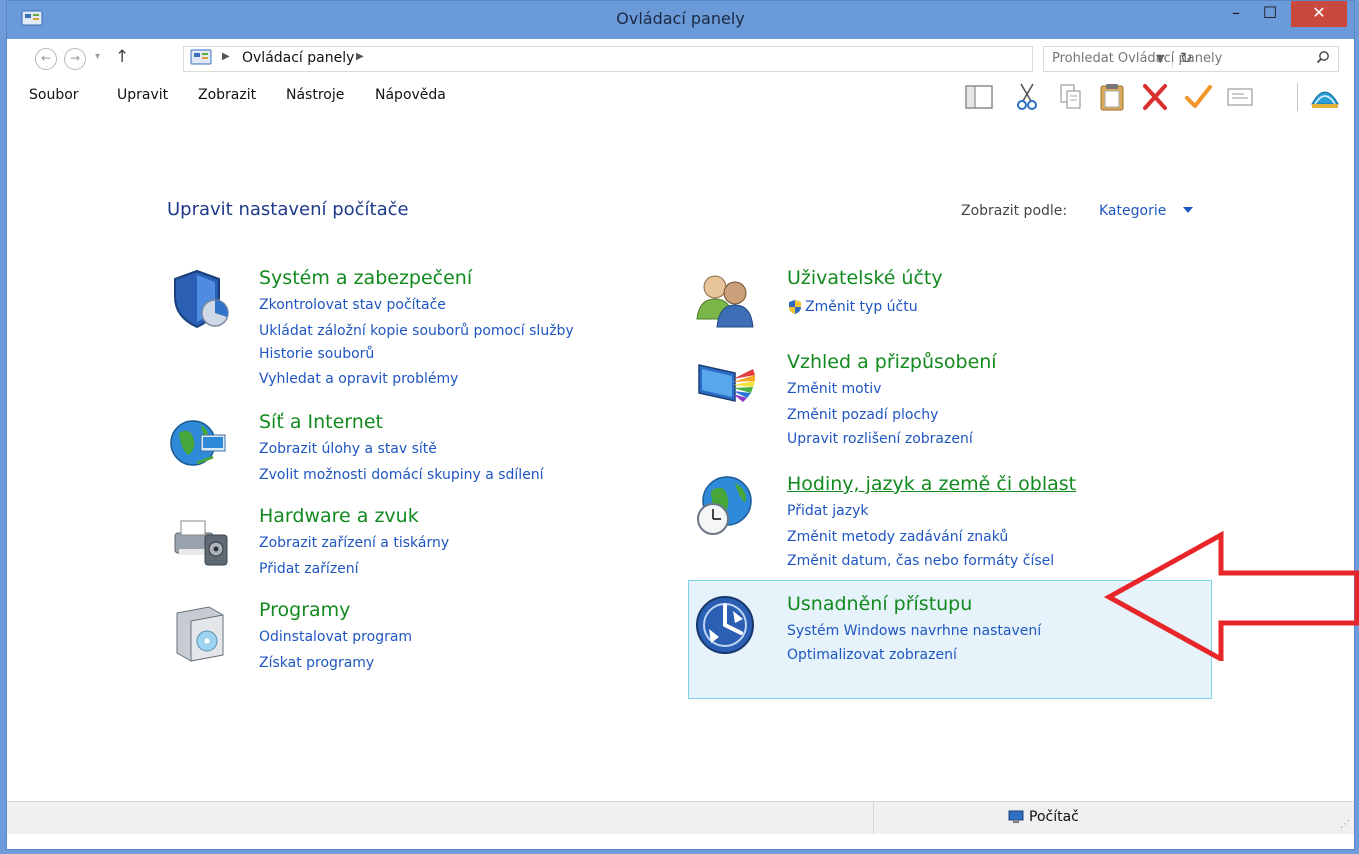 Image resolution: width=1359 pixels, height=854 pixels. Describe the element at coordinates (892, 362) in the screenshot. I see `category-title: Vzhled a přizpůsobení` at that location.